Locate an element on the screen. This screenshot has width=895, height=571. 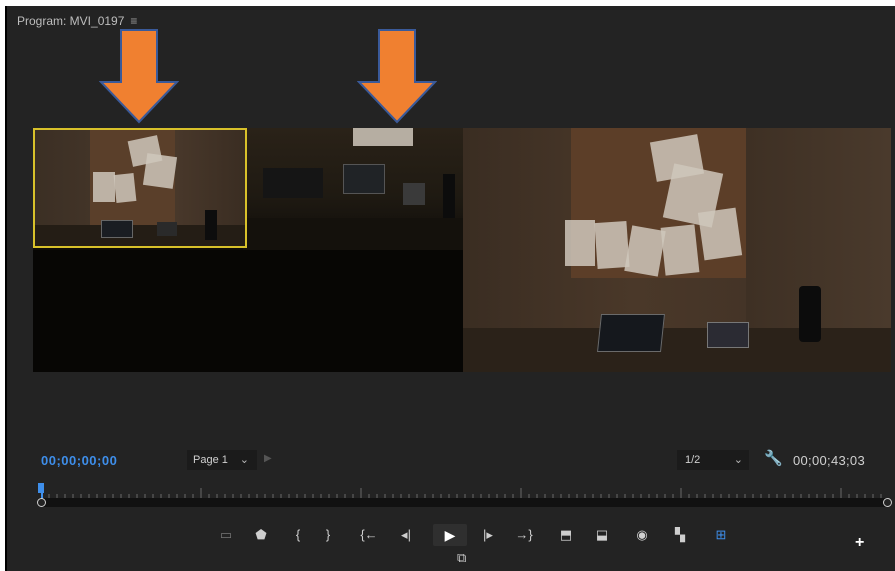
export-frame-icon: ◉ is located at coordinates (642, 535).